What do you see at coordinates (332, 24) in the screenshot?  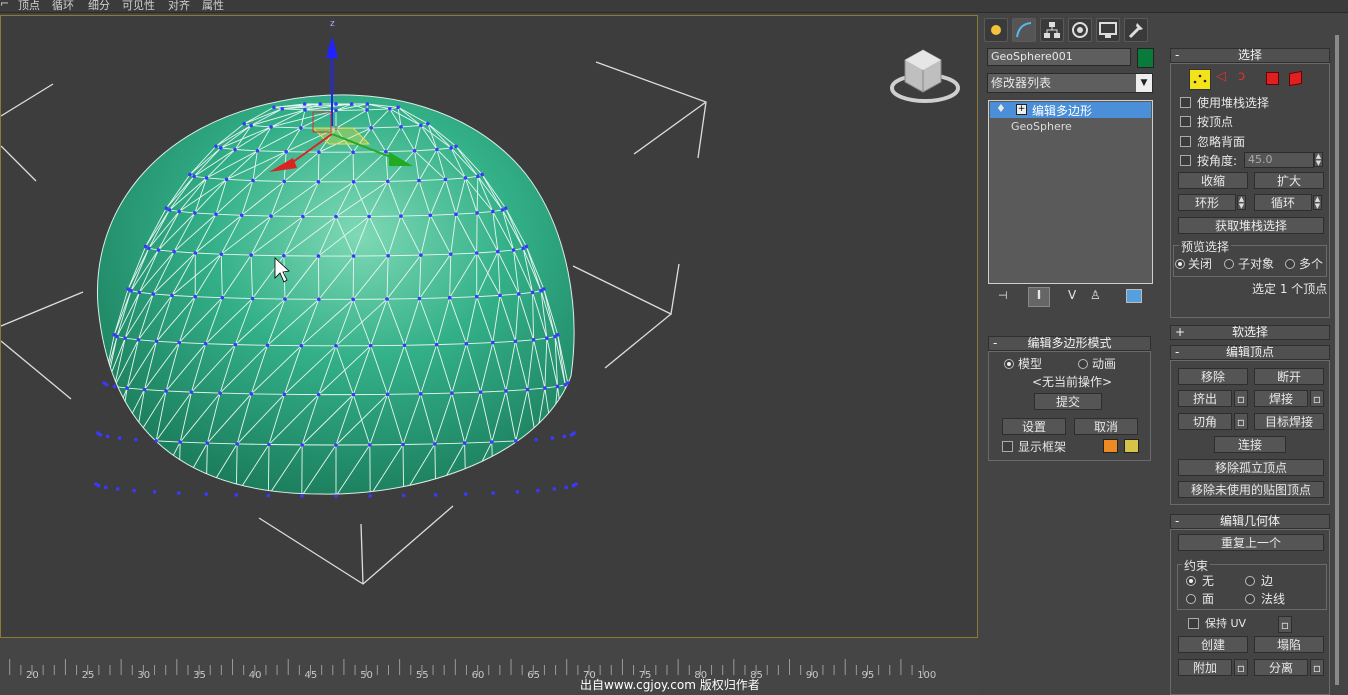 I see `svg-text: z` at bounding box center [332, 24].